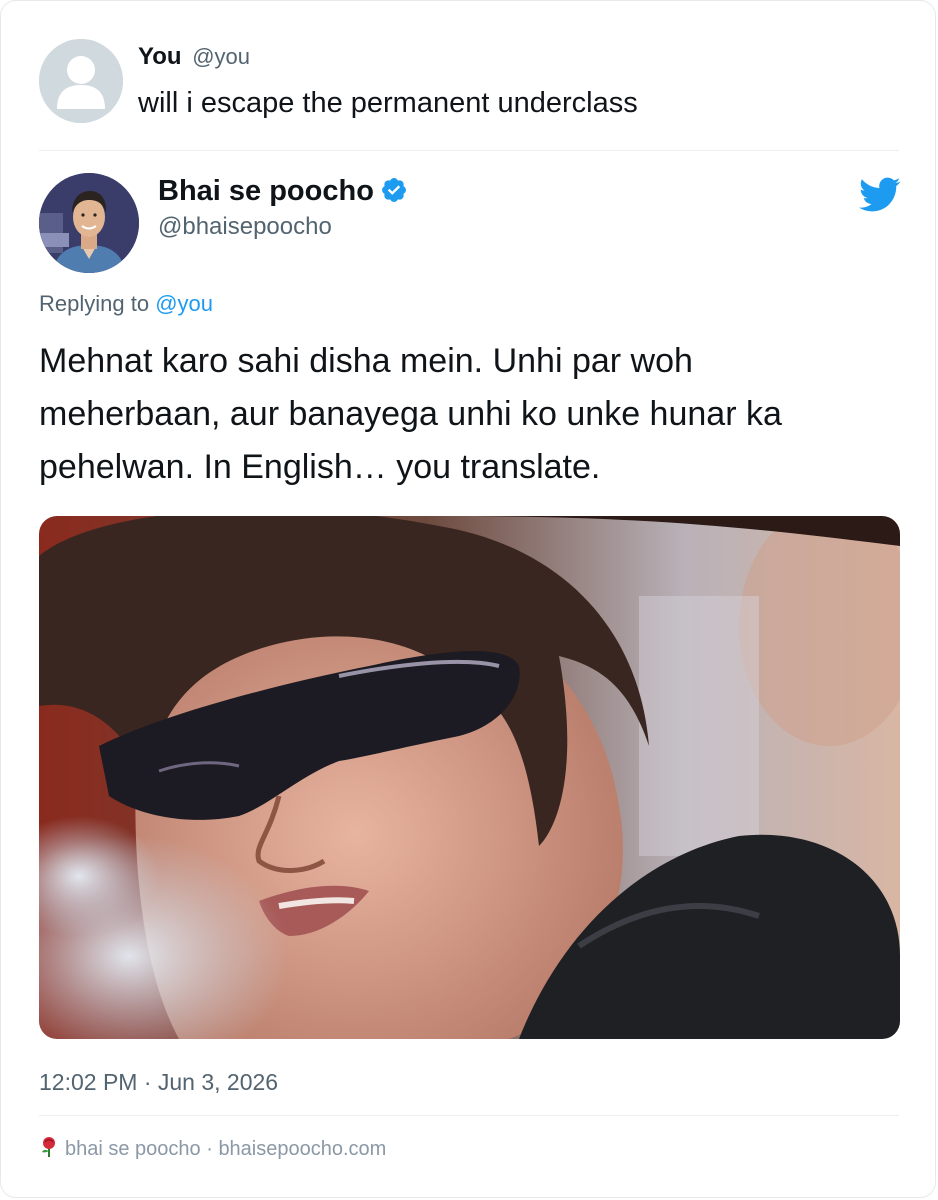 The height and width of the screenshot is (1200, 938). Describe the element at coordinates (89, 223) in the screenshot. I see `bhai-avatar` at that location.